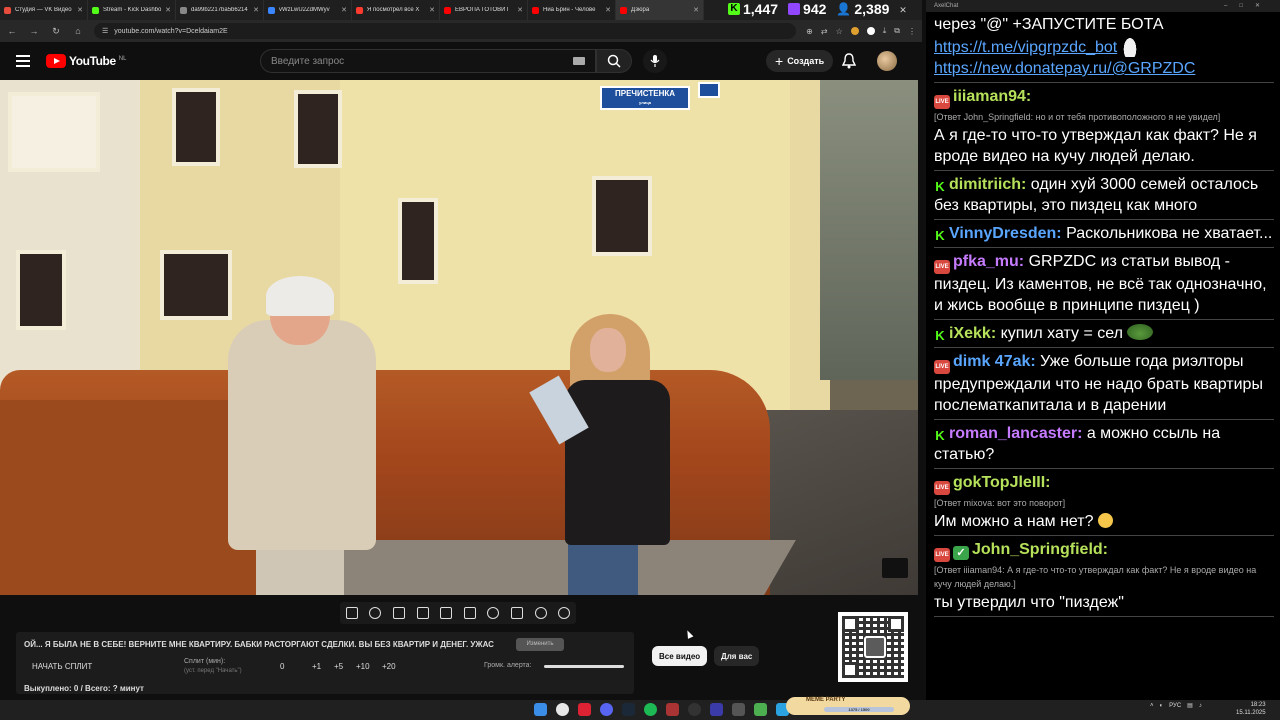  I want to click on forward-icon: →, so click(34, 31).